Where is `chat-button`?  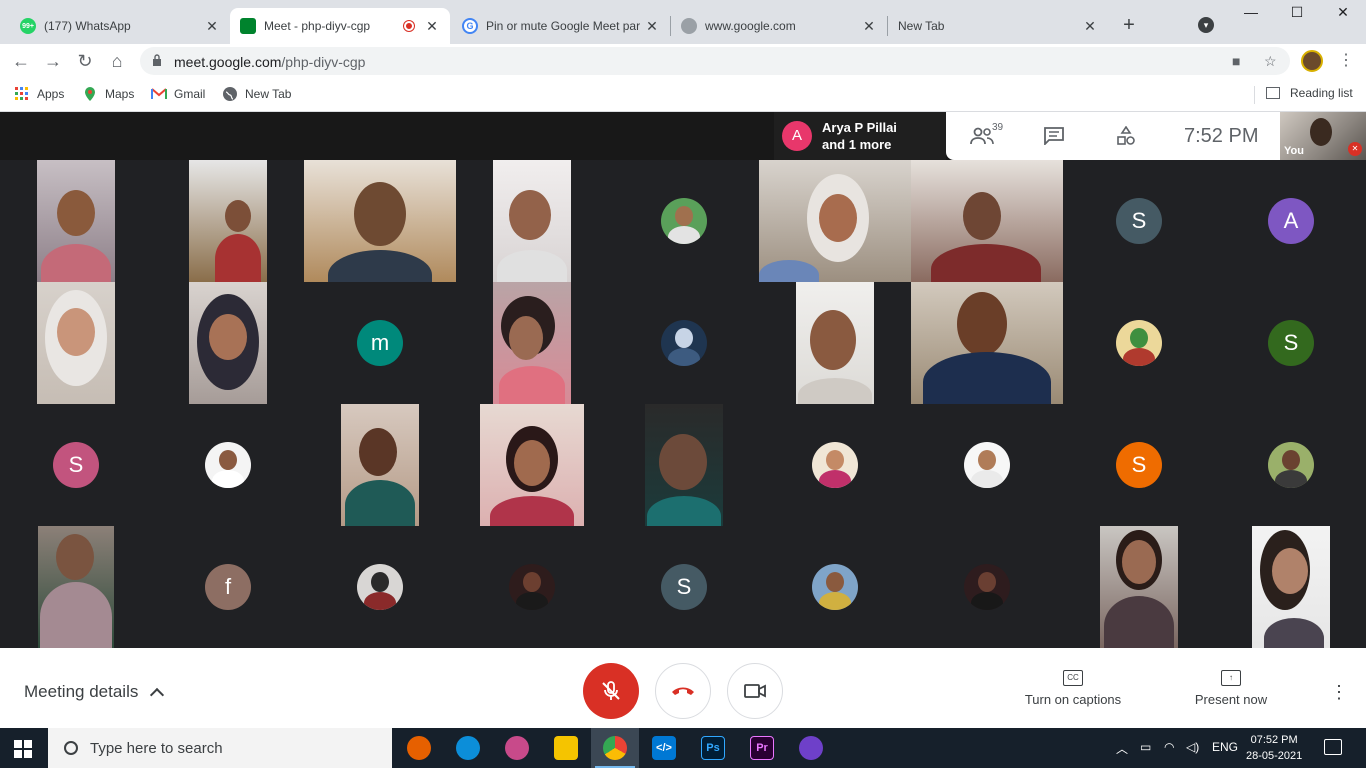 chat-button is located at coordinates (1054, 136).